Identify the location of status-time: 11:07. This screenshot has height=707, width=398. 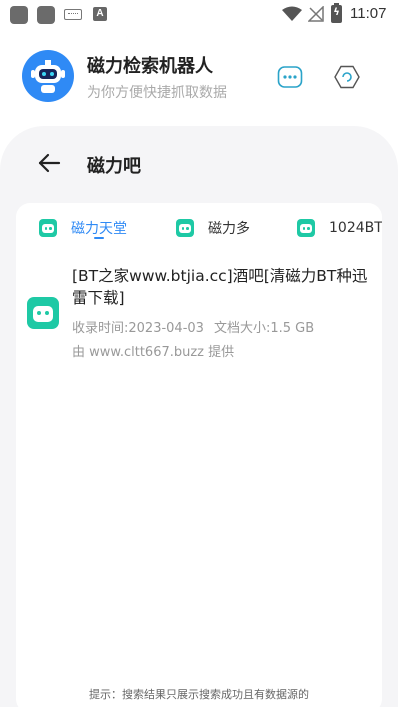
(368, 13).